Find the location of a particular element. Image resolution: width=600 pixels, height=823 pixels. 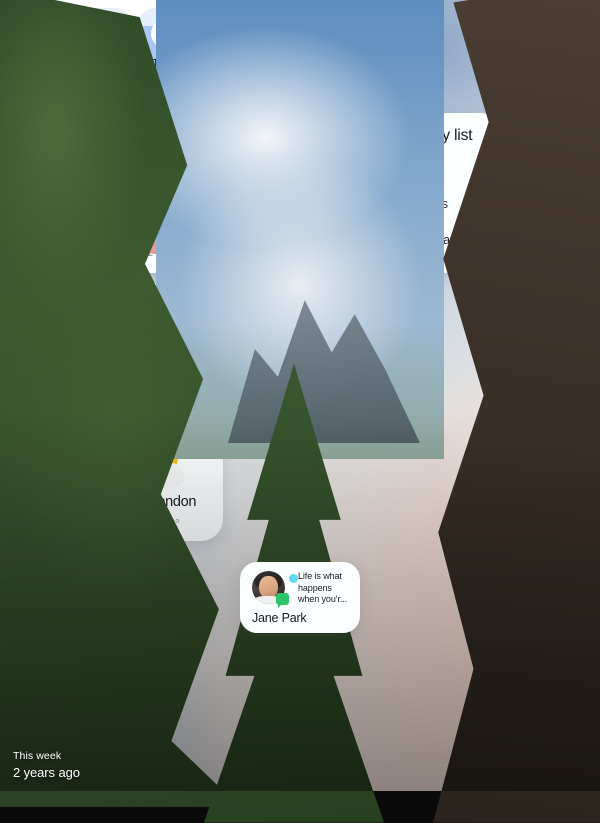

contact-name: Jane Park is located at coordinates (279, 618).